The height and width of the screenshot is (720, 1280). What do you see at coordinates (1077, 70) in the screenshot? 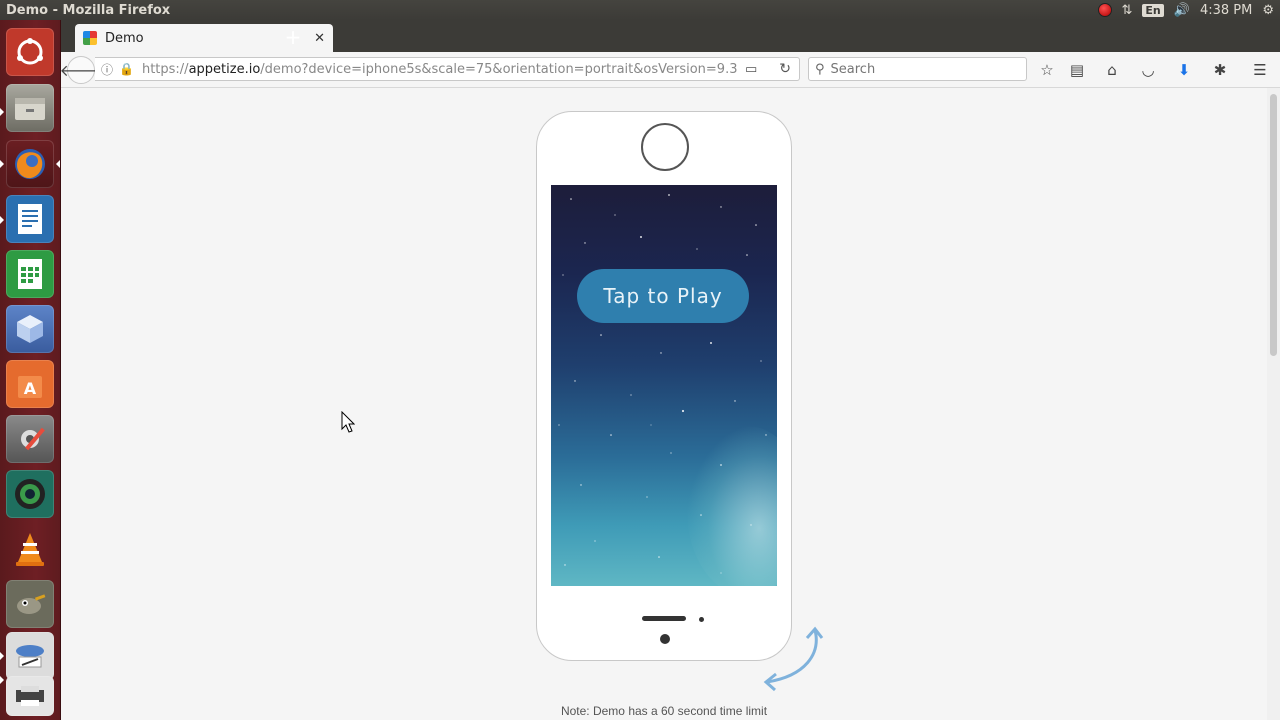
I see `bookmarks-list-icon: ▤` at bounding box center [1077, 70].